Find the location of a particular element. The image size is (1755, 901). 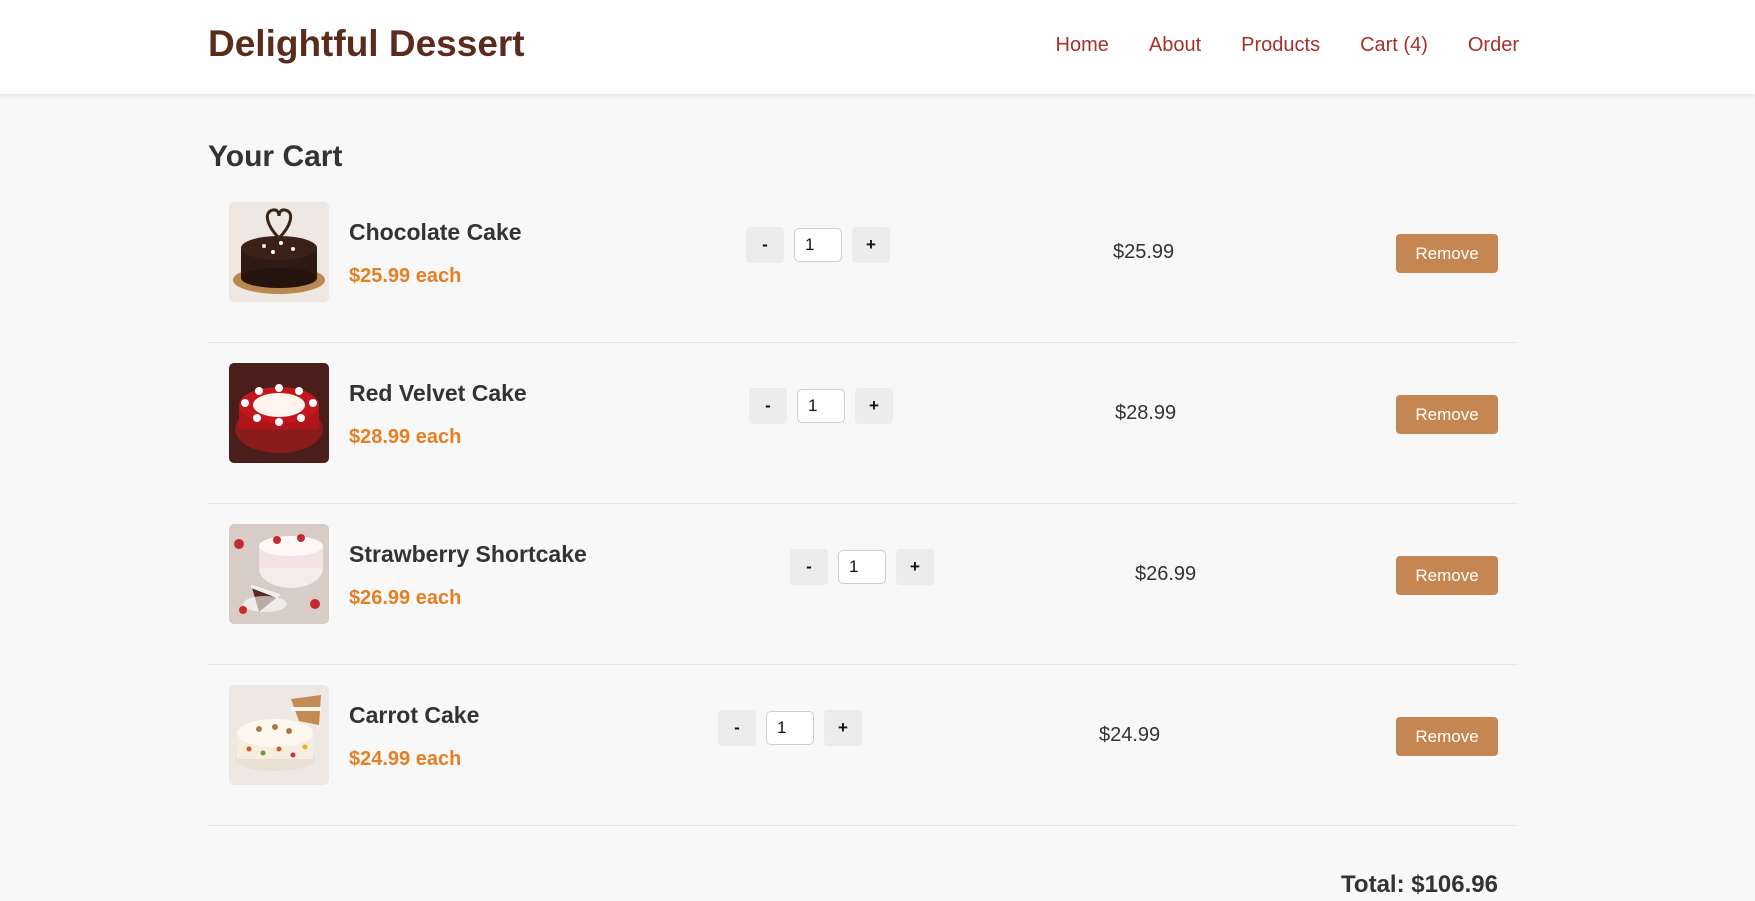

red-velvet-cake-photo is located at coordinates (279, 413).